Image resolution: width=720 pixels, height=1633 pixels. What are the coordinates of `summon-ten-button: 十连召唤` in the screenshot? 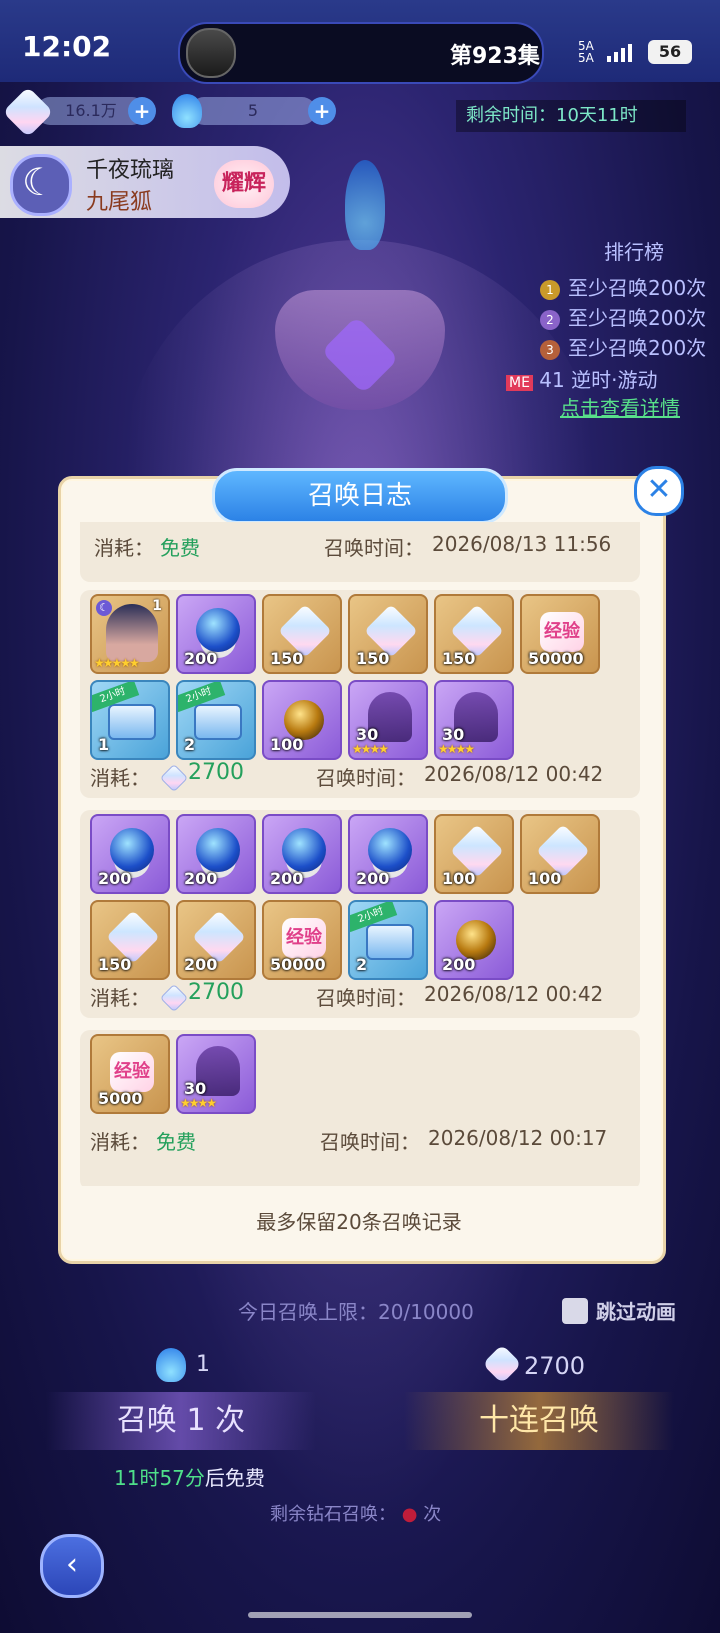 It's located at (539, 1421).